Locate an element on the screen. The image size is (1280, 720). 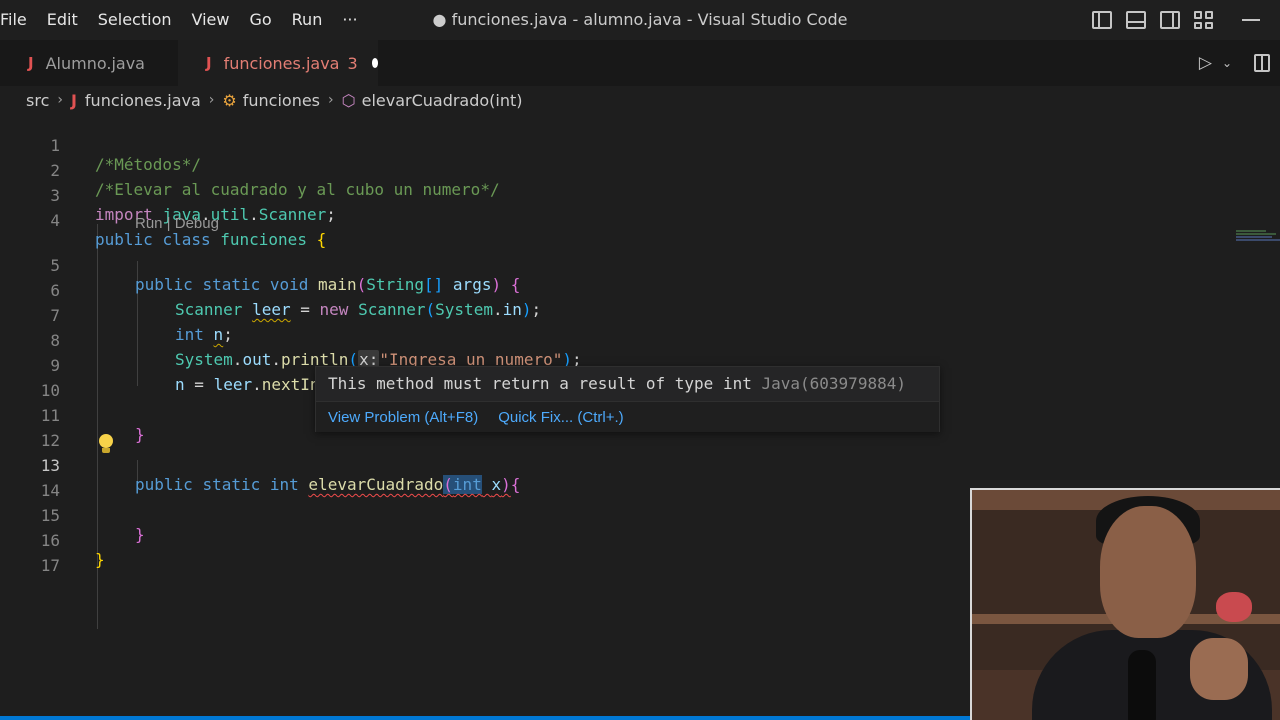
menu-edit: Edit is located at coordinates (62, 20).